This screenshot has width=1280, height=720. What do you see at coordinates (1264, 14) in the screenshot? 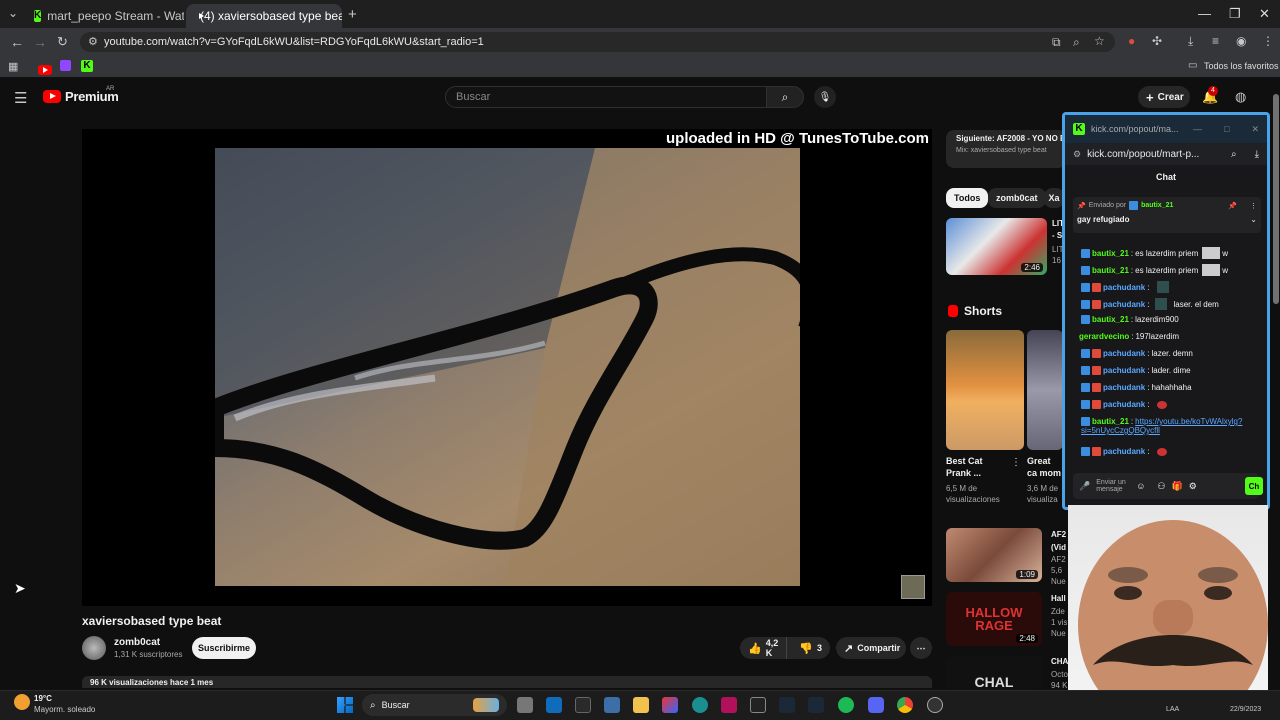
I see `close-window-icon: ✕` at bounding box center [1264, 14].